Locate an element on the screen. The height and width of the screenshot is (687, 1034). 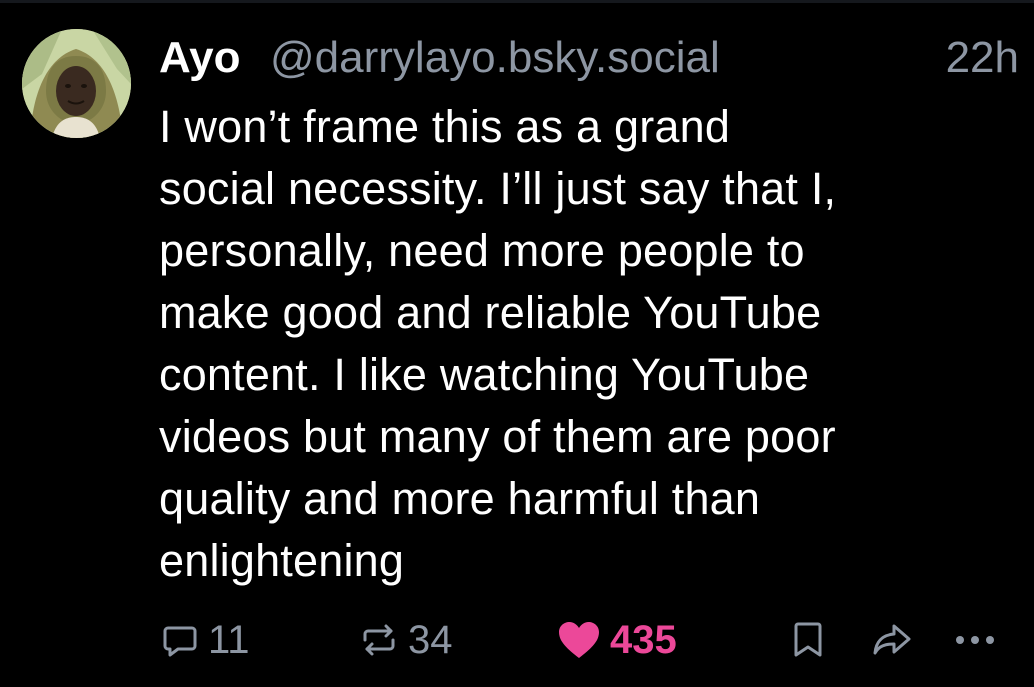
author-display-name: Ayo is located at coordinates (200, 58).